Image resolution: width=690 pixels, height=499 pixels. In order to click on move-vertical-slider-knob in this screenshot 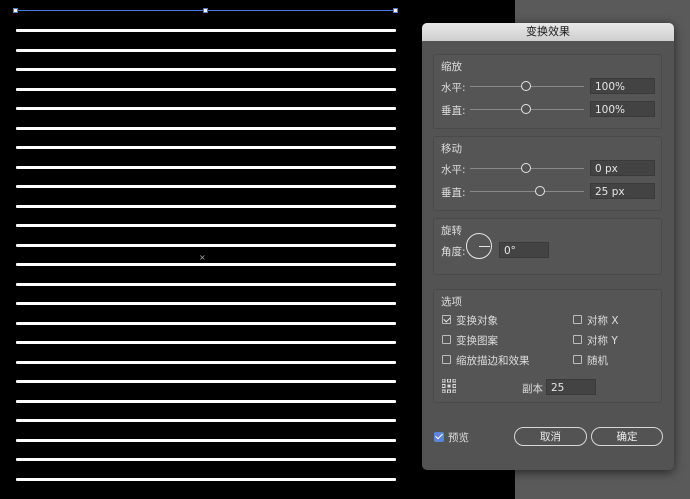, I will do `click(540, 191)`.